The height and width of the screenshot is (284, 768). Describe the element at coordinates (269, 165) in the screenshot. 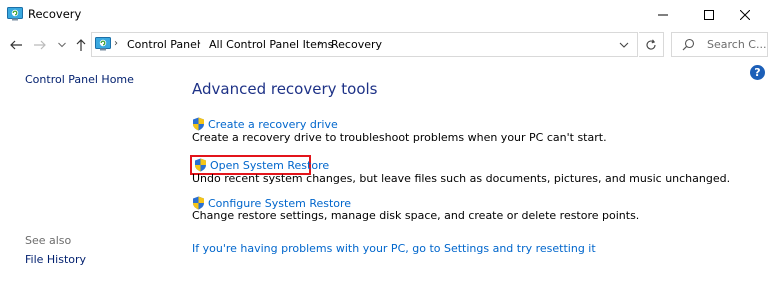

I see `link-label: Open System Restore` at that location.